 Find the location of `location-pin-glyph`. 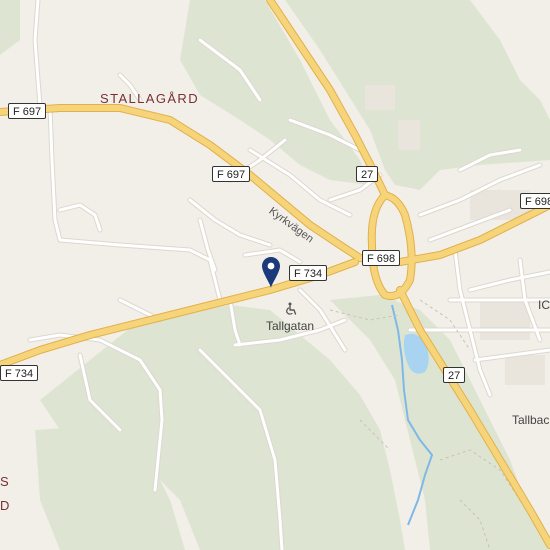

location-pin-glyph is located at coordinates (271, 272).